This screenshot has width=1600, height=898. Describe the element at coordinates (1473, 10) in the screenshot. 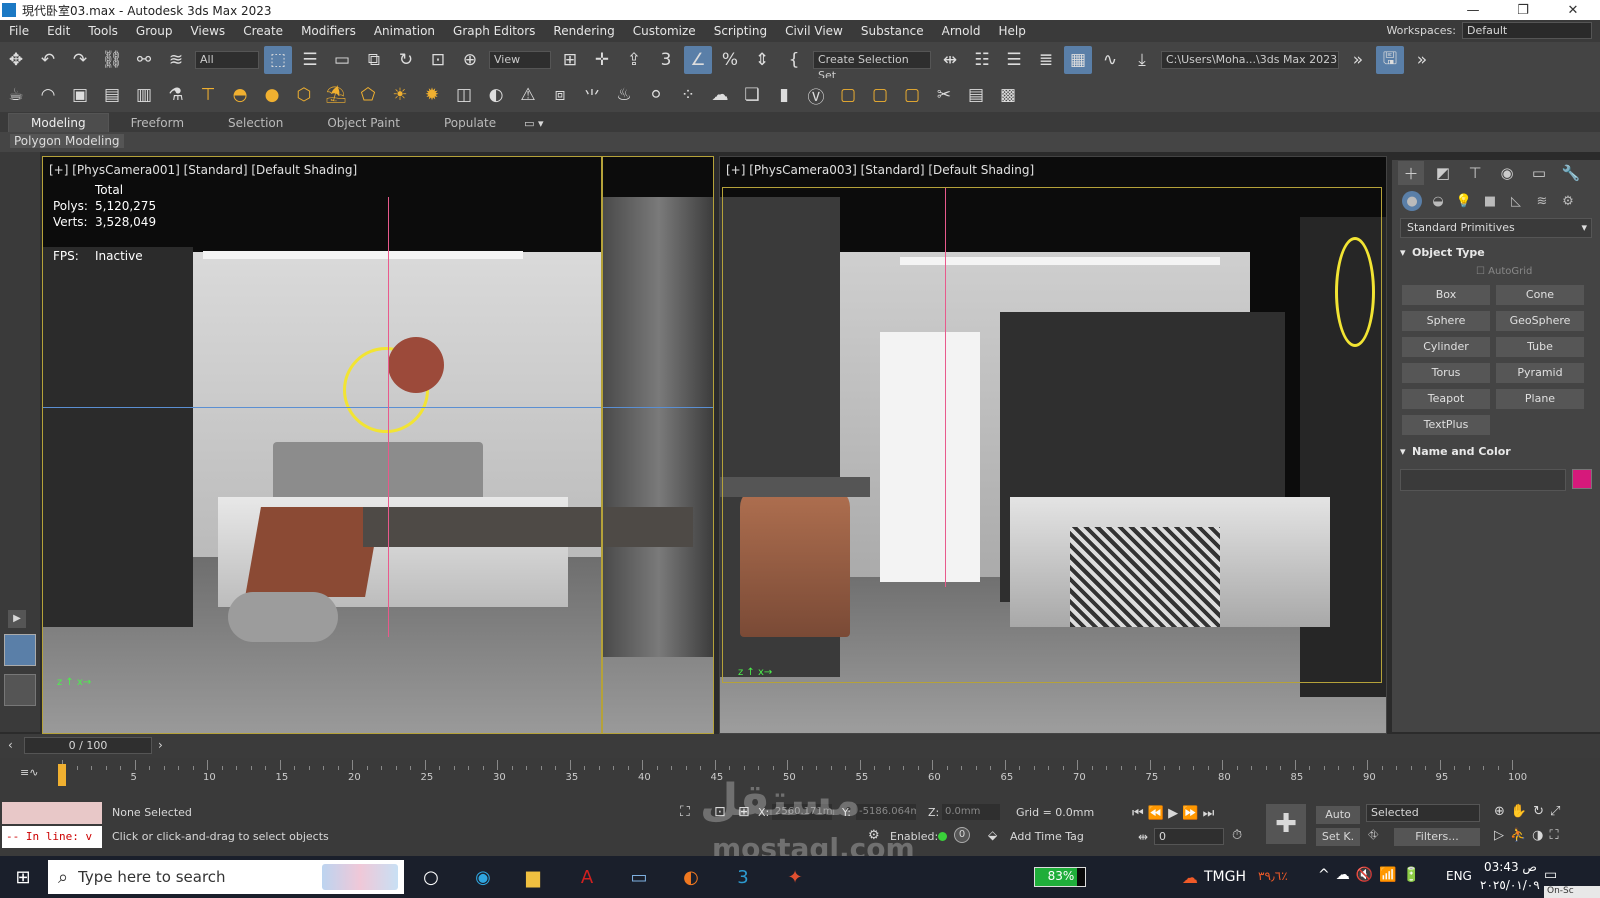

I see `minimize-button: —` at that location.